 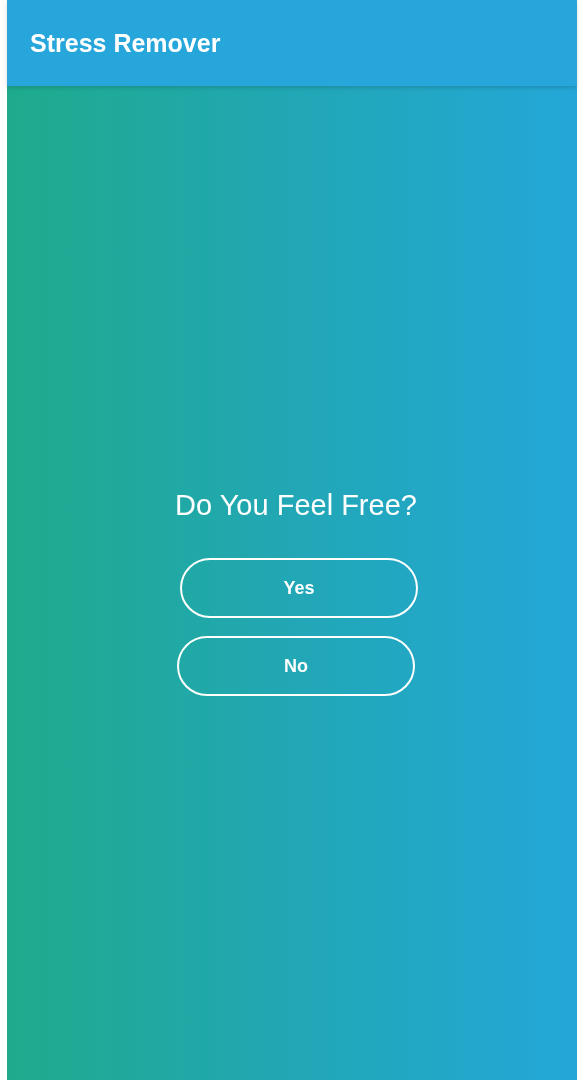 I want to click on app-title: Stress Remover, so click(x=125, y=43).